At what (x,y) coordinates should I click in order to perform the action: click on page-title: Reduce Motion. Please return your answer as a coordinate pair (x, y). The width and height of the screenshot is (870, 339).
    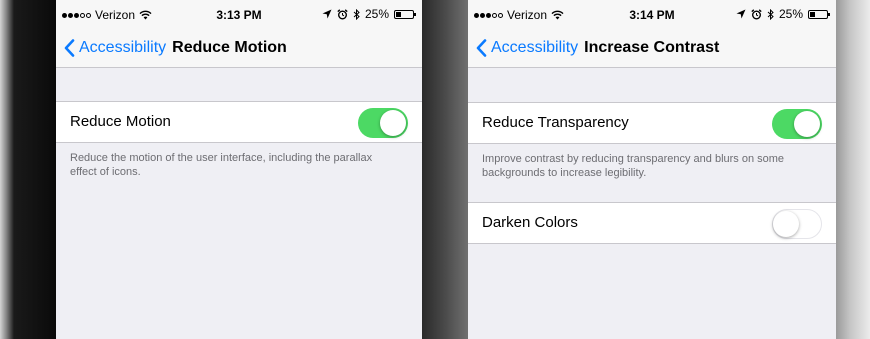
    Looking at the image, I should click on (229, 47).